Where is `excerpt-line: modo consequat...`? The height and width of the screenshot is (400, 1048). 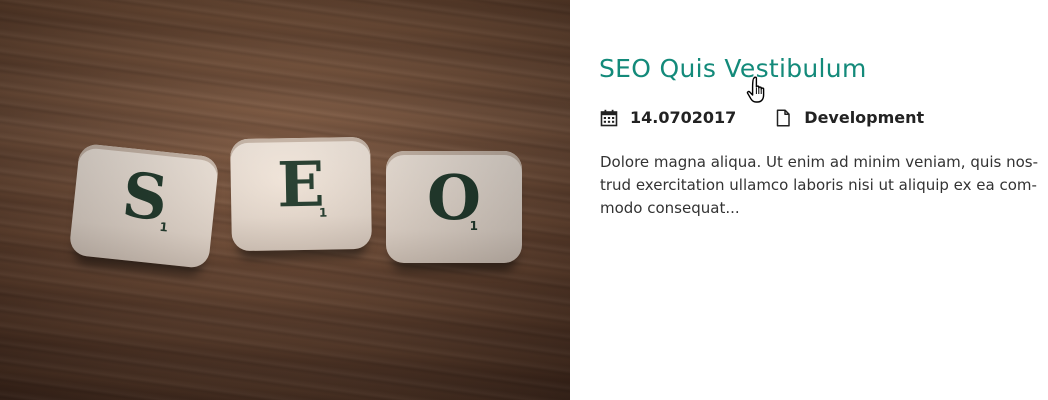 excerpt-line: modo consequat... is located at coordinates (670, 208).